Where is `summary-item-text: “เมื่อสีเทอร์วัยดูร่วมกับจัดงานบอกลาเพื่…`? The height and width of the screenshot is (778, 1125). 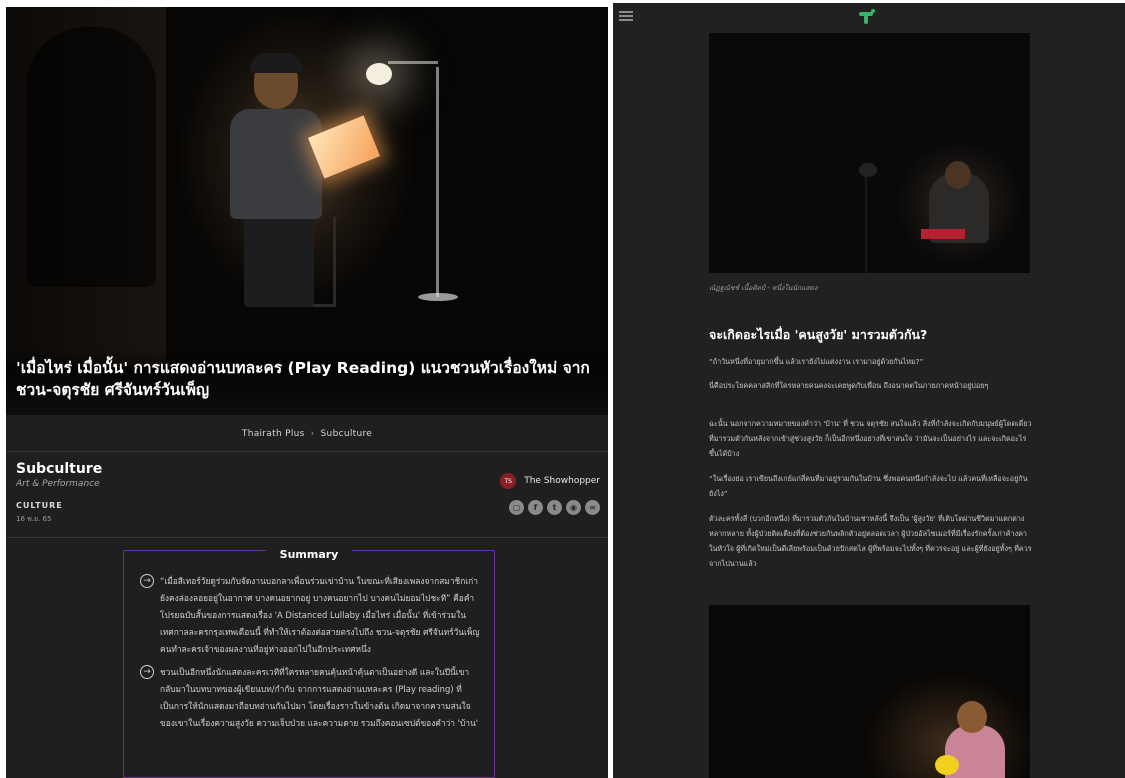
summary-item-text: “เมื่อสีเทอร์วัยดูร่วมกับจัดงานบอกลาเพื่… is located at coordinates (320, 615).